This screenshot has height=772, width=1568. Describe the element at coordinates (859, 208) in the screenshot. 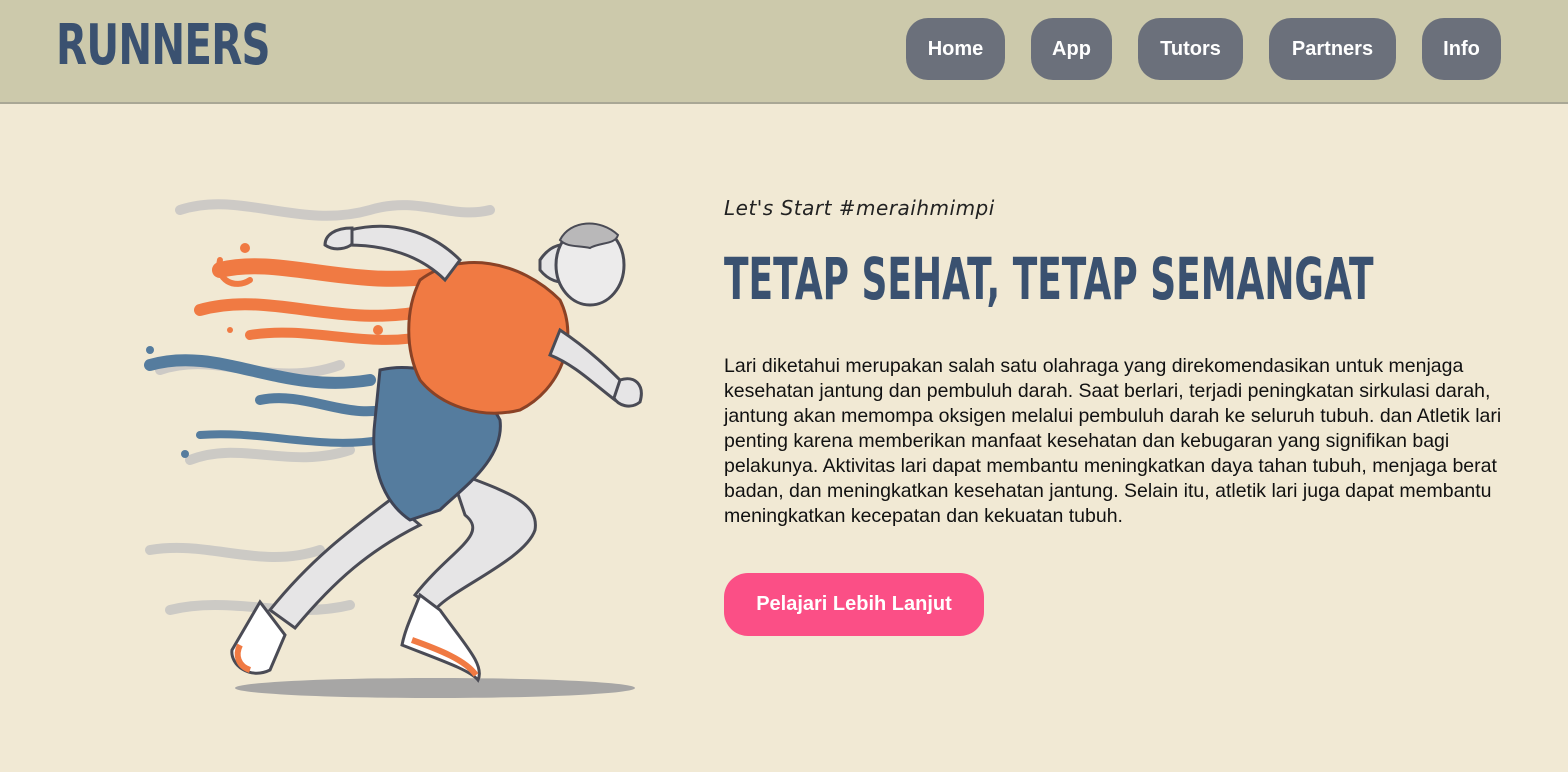

I see `hero-tagline: Let's Start #meraihmimpi` at that location.